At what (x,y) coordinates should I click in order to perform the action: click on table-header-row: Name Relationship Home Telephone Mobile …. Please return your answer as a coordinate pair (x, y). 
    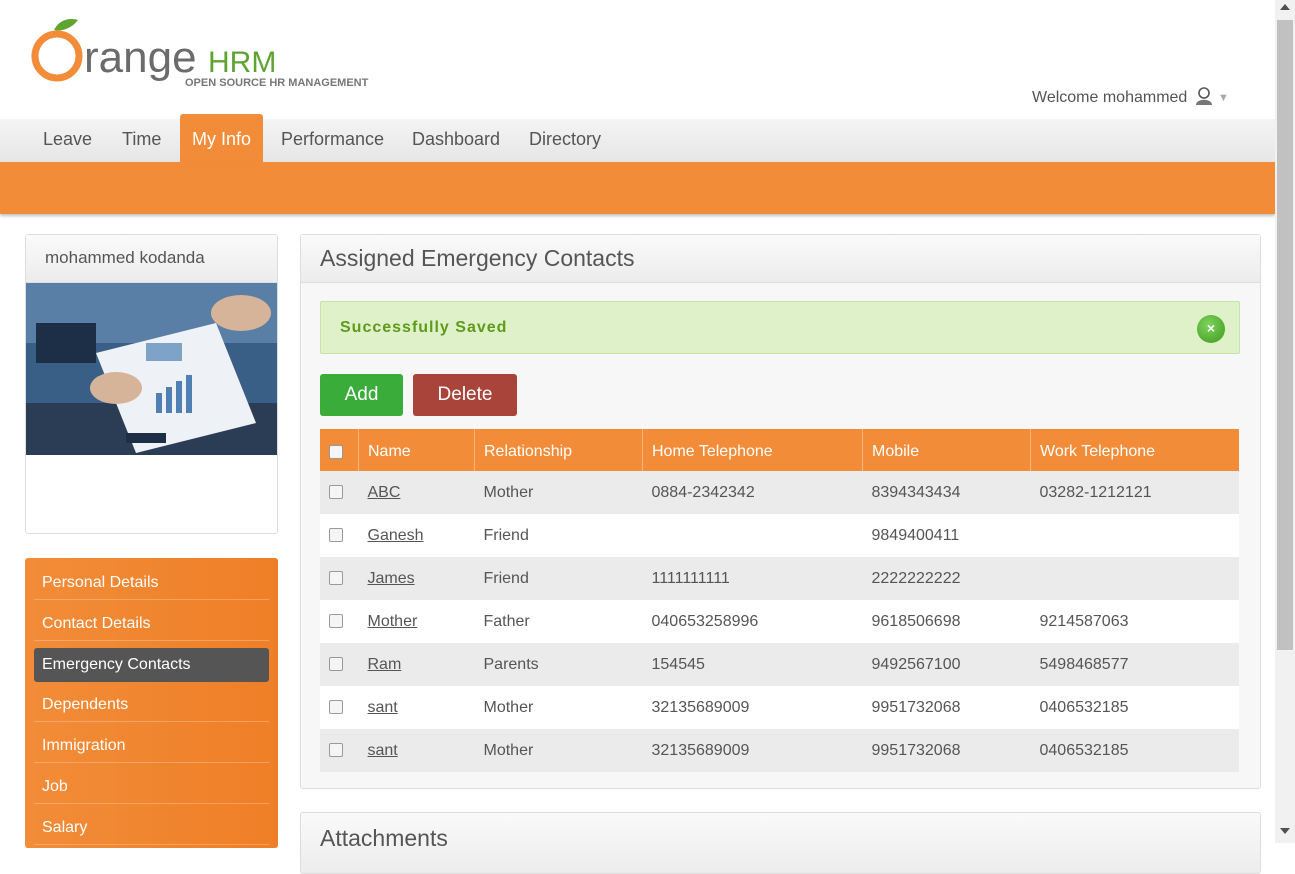
    Looking at the image, I should click on (779, 450).